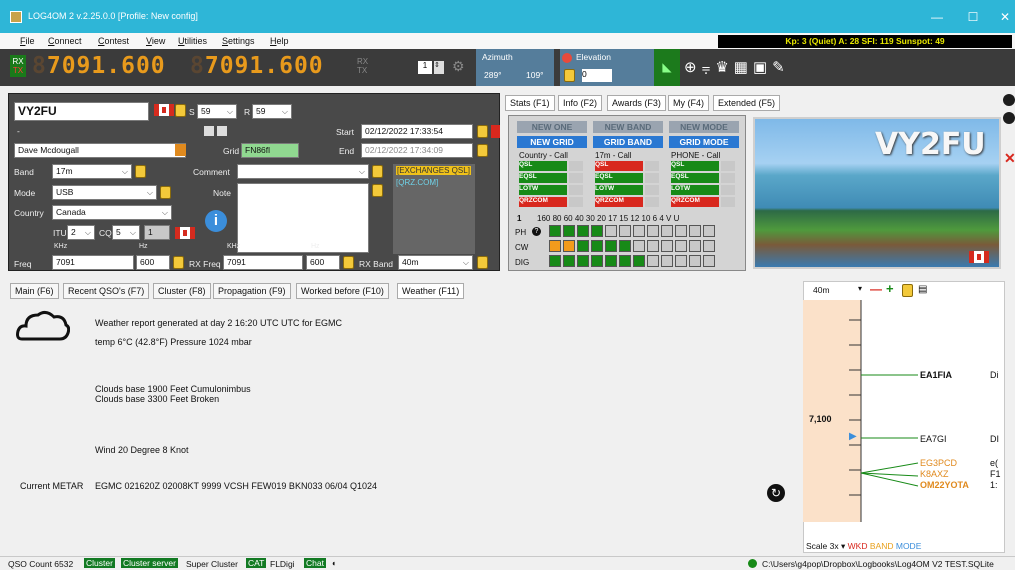 The height and width of the screenshot is (570, 1015). I want to click on start-record-icon, so click(495, 131).